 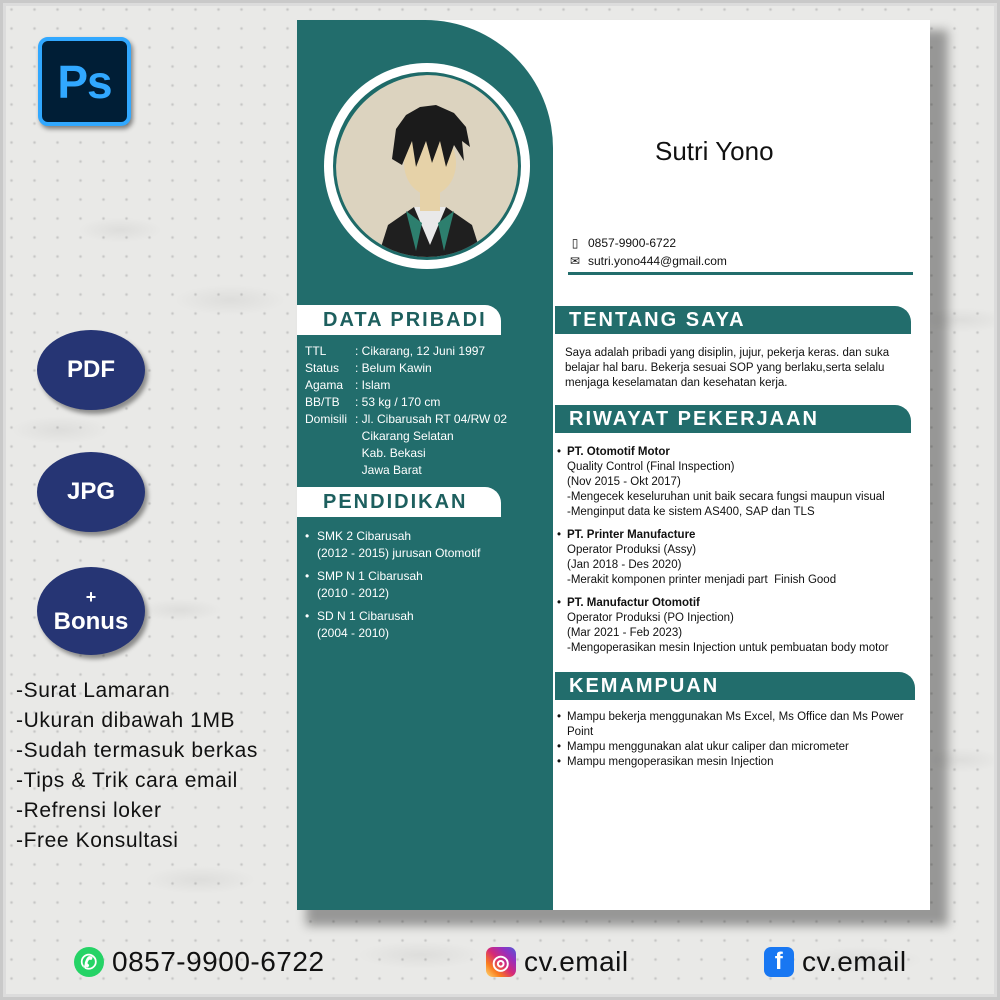 I want to click on instagram-icon: ◎, so click(x=501, y=962).